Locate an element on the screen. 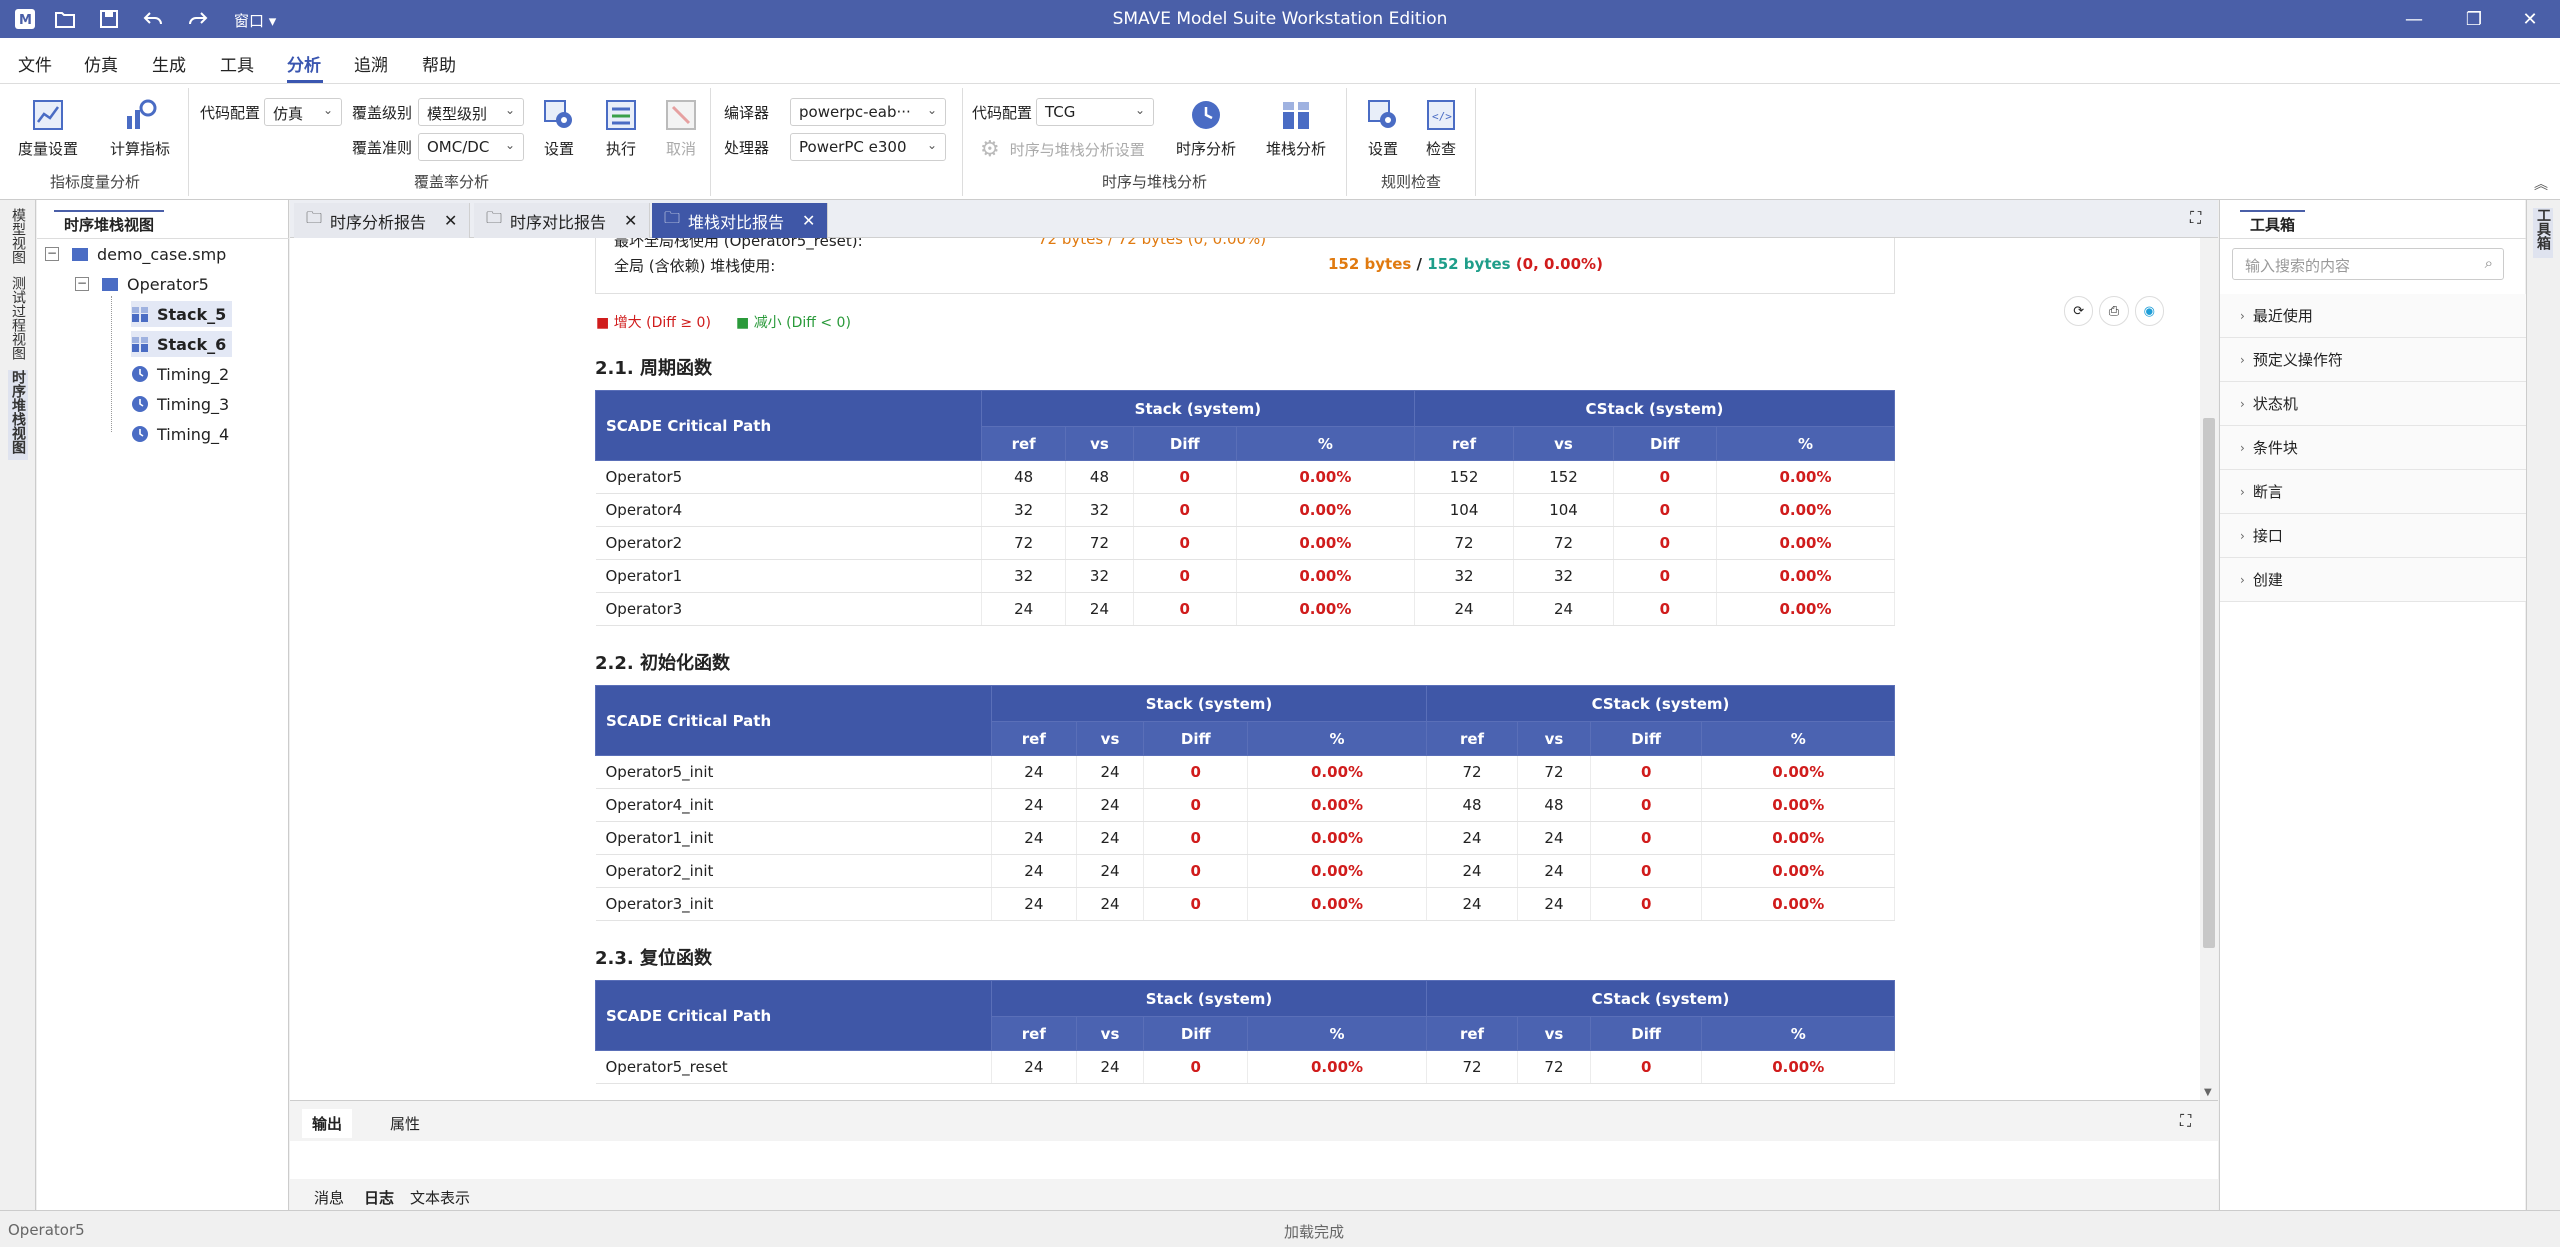 The height and width of the screenshot is (1247, 2560). tree-item-stack-6: Stack_6 is located at coordinates (182, 344).